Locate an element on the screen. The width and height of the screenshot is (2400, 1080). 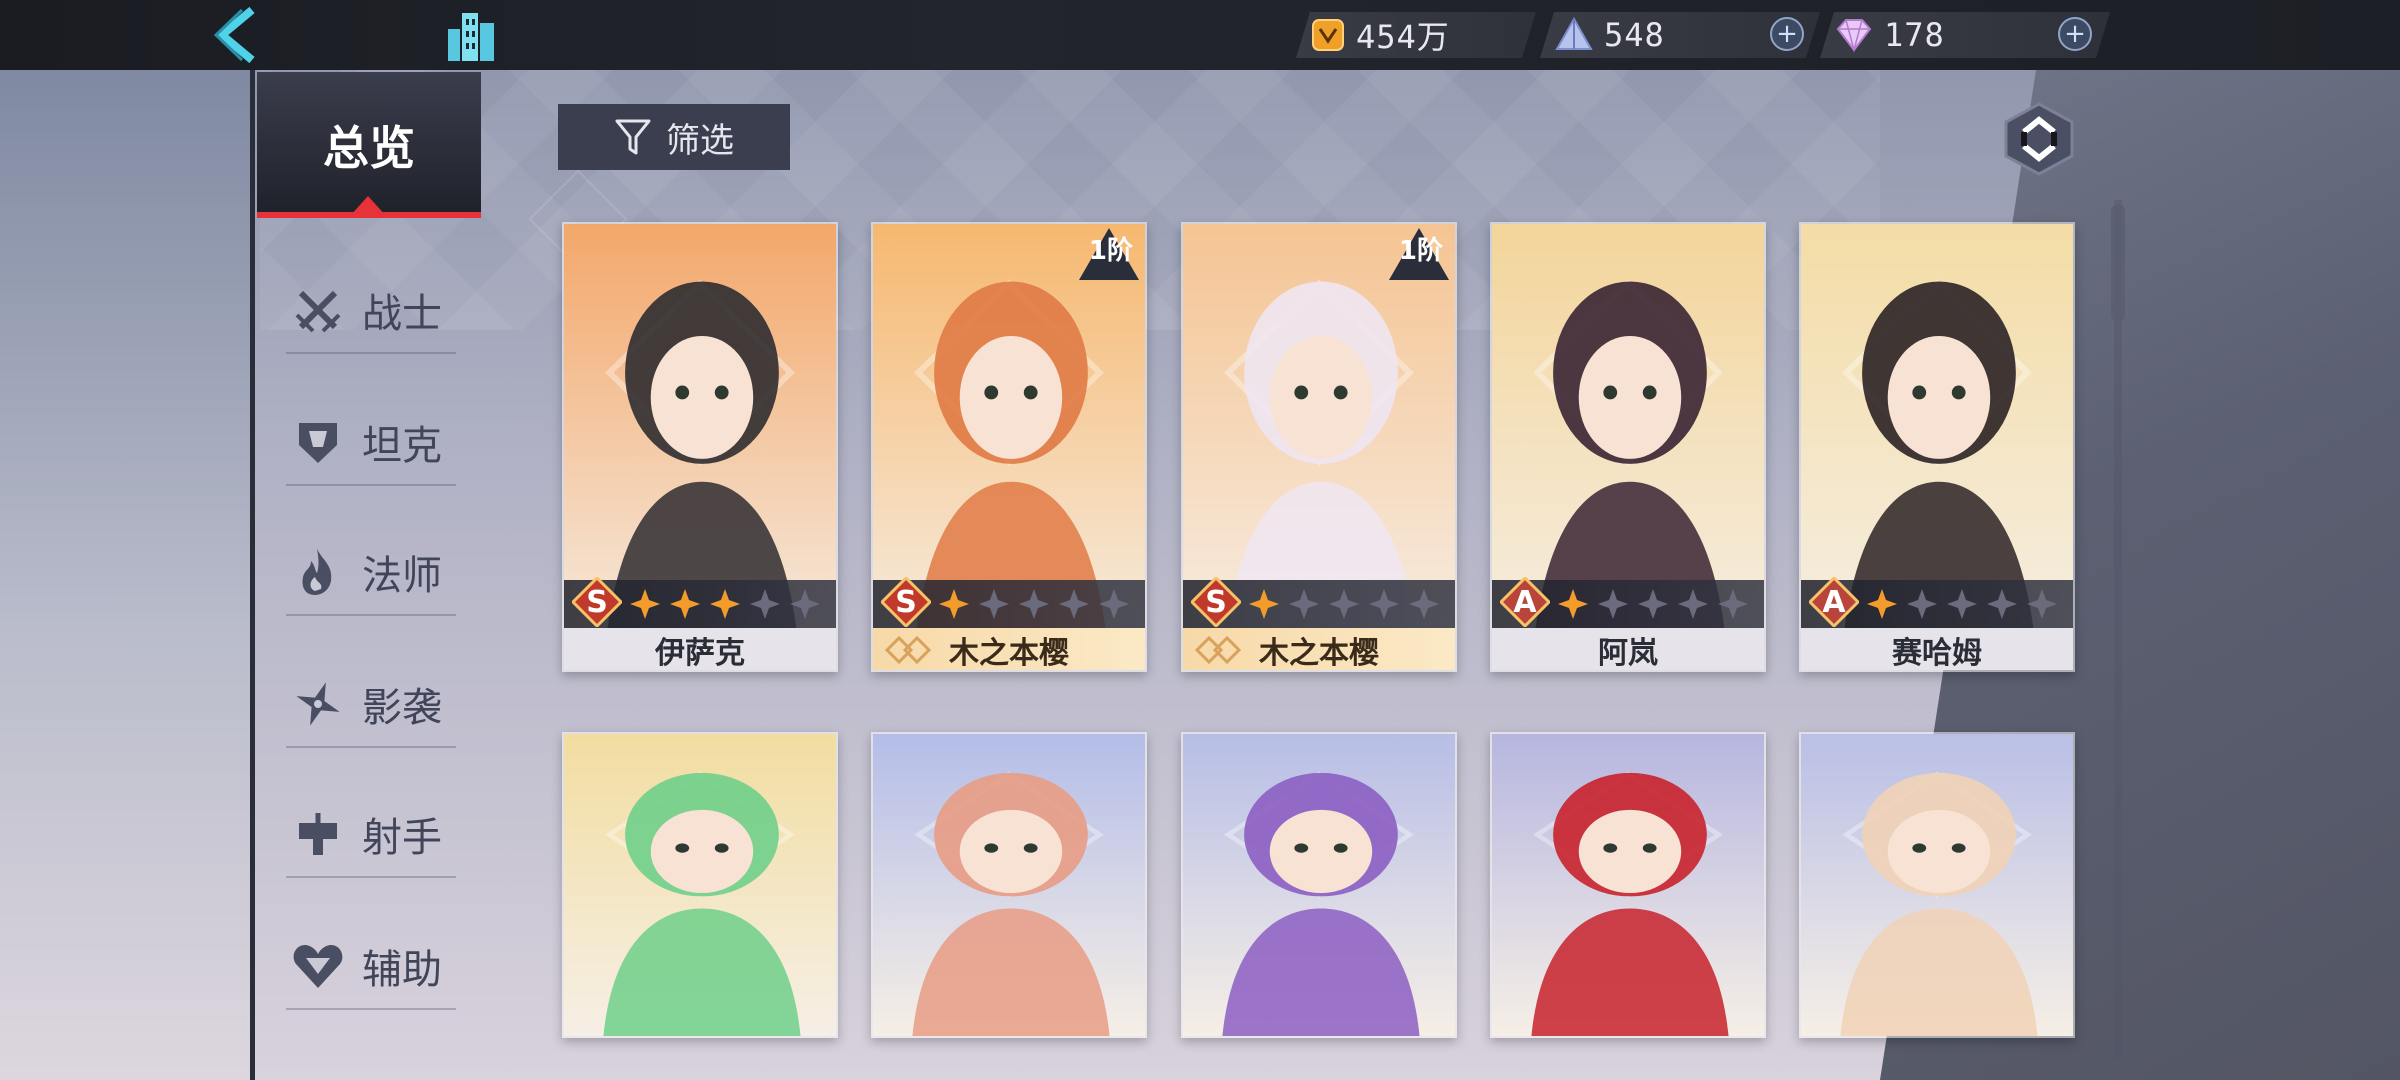
category-tank: 坦克 is located at coordinates (371, 443).